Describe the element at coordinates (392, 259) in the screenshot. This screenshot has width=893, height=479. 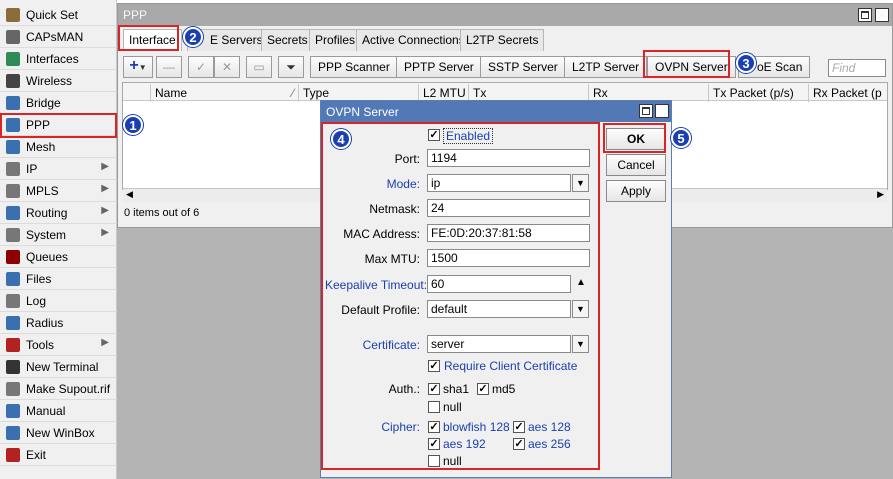
I see `max-mtu-label: Max MTU:` at that location.